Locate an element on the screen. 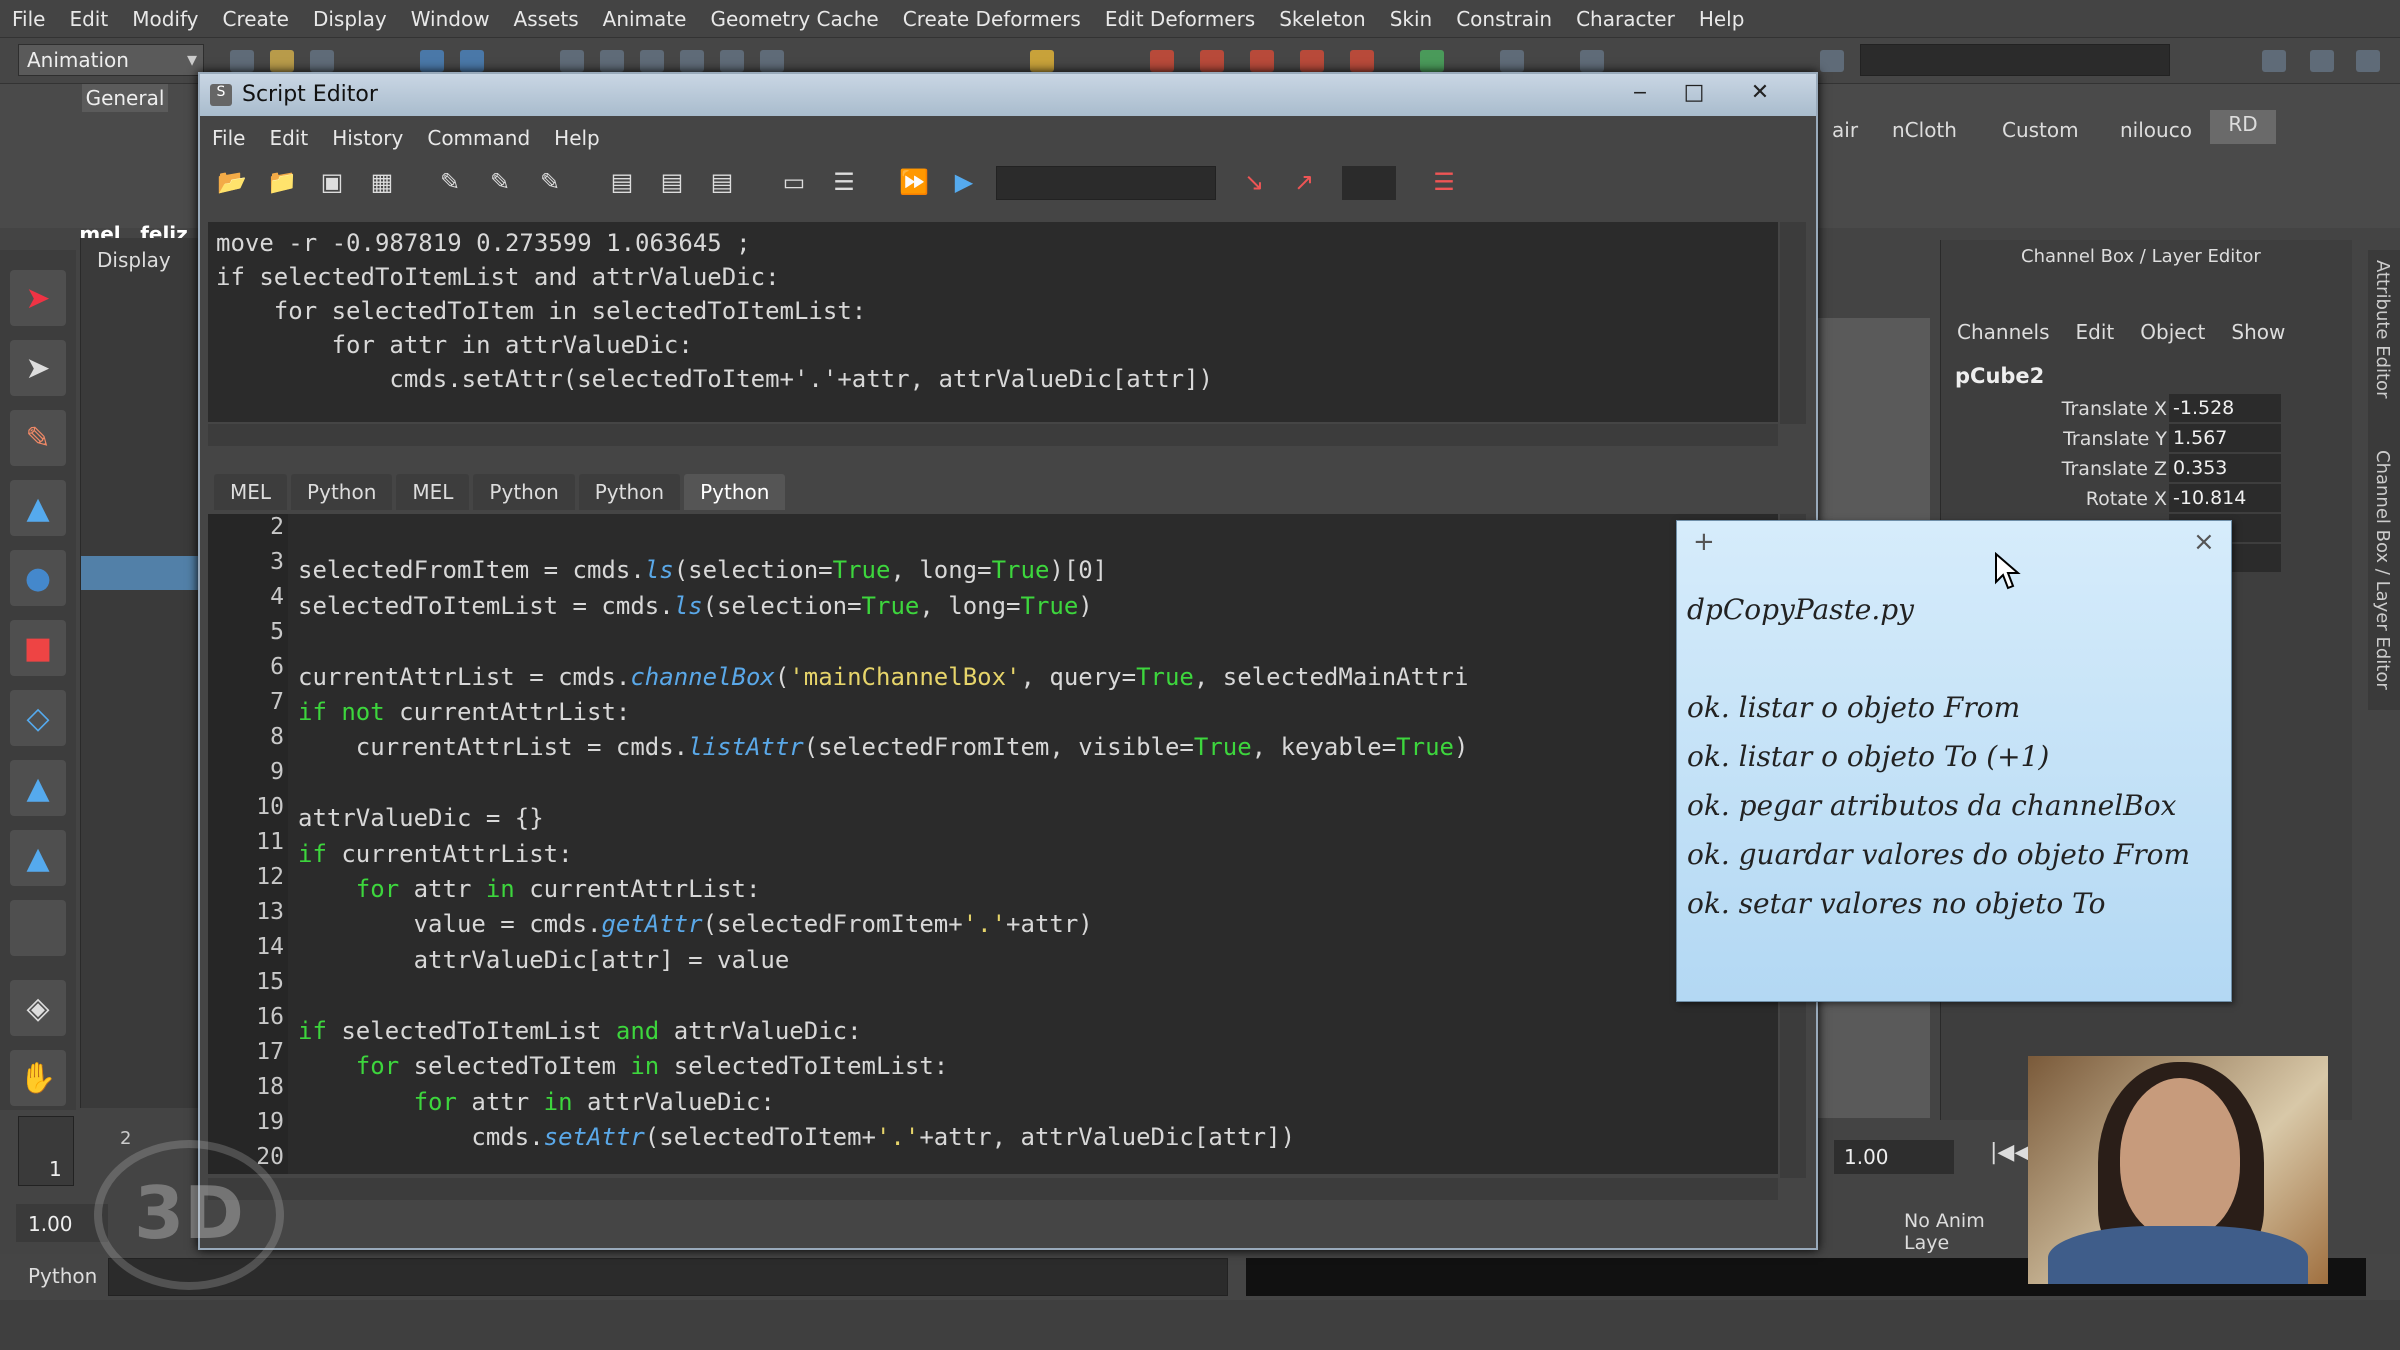  close-note-icon: × is located at coordinates (2204, 542).